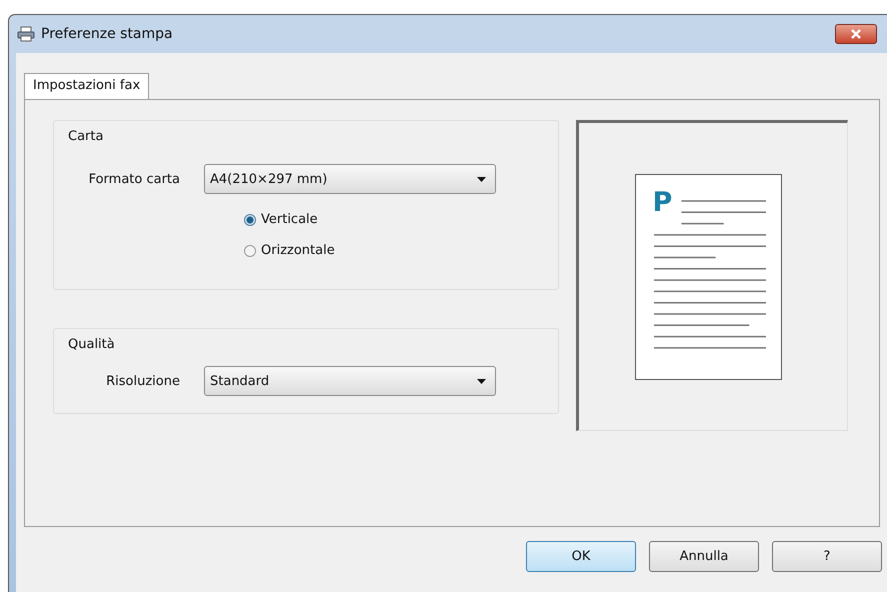 The height and width of the screenshot is (592, 887). What do you see at coordinates (581, 556) in the screenshot?
I see `dialog-button: OK` at bounding box center [581, 556].